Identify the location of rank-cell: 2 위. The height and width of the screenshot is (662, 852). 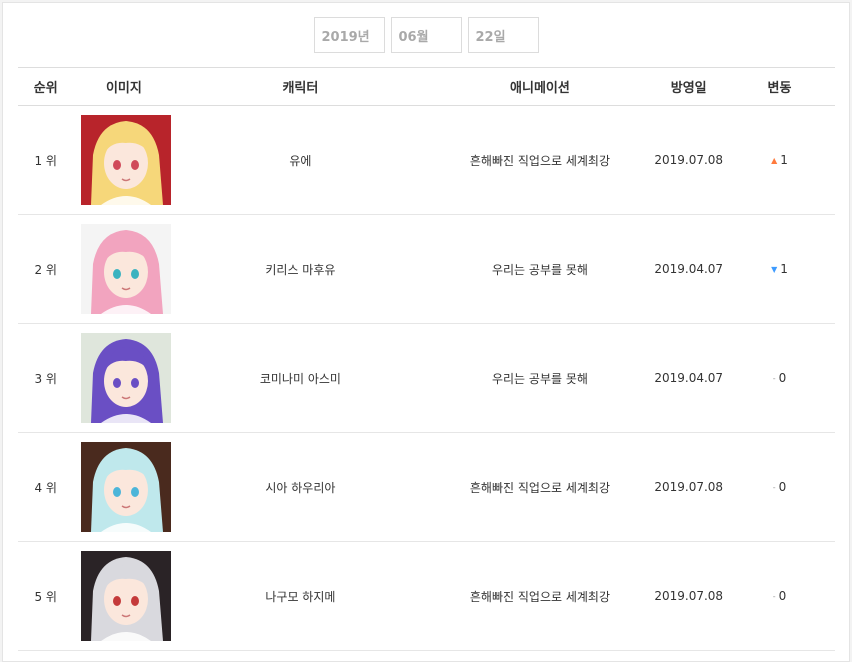
(46, 269).